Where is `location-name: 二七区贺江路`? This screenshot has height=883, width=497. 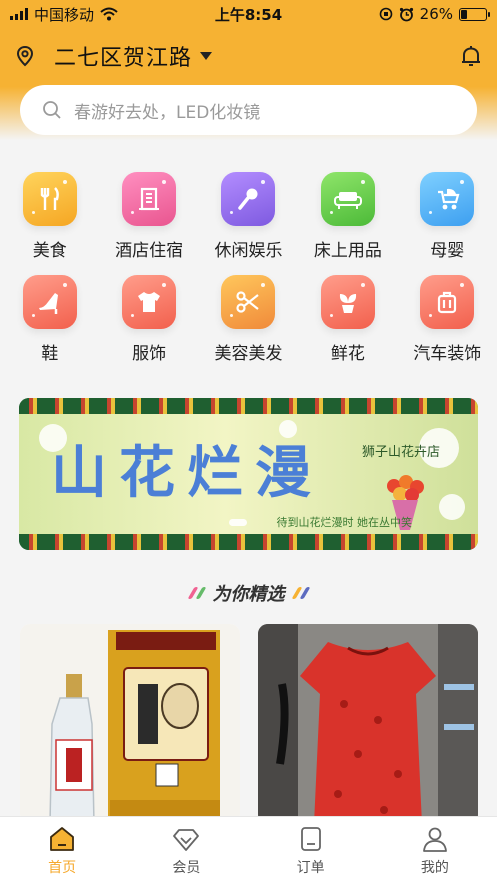 location-name: 二七区贺江路 is located at coordinates (123, 56).